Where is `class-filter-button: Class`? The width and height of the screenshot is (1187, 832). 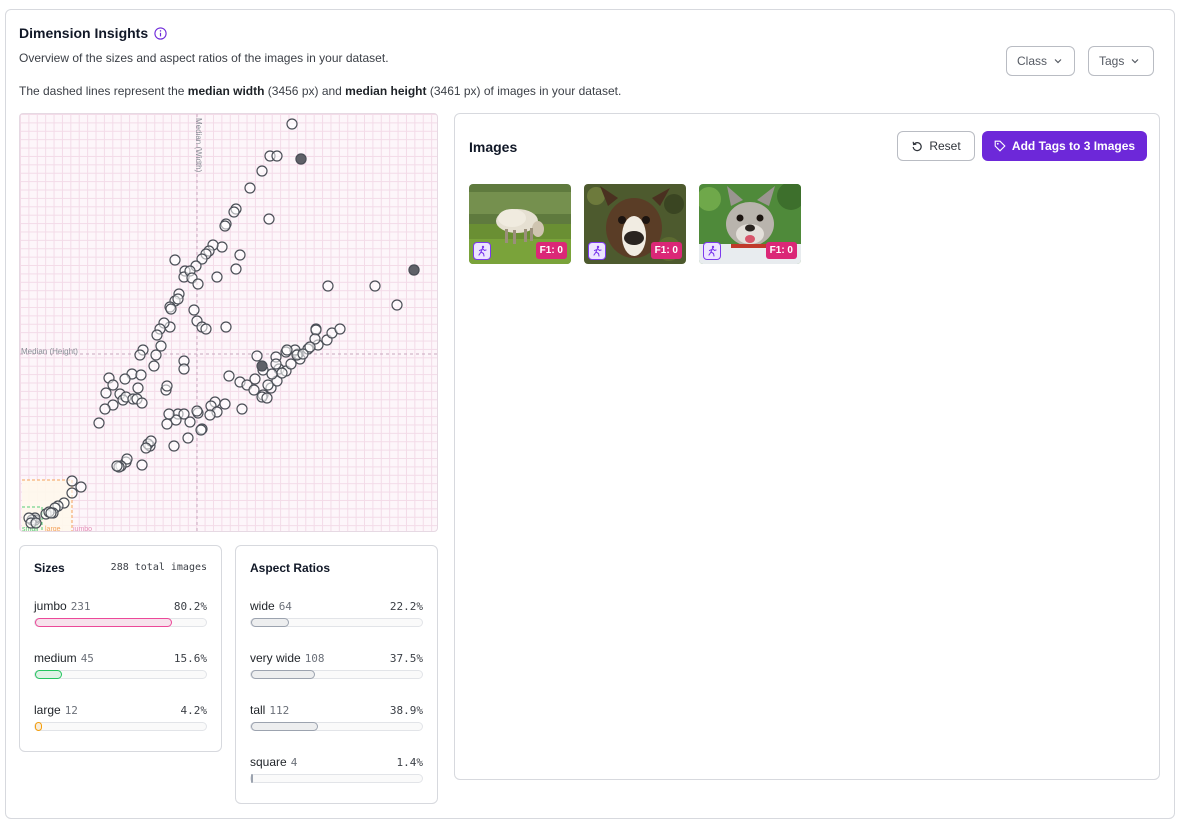
class-filter-button: Class is located at coordinates (1040, 61).